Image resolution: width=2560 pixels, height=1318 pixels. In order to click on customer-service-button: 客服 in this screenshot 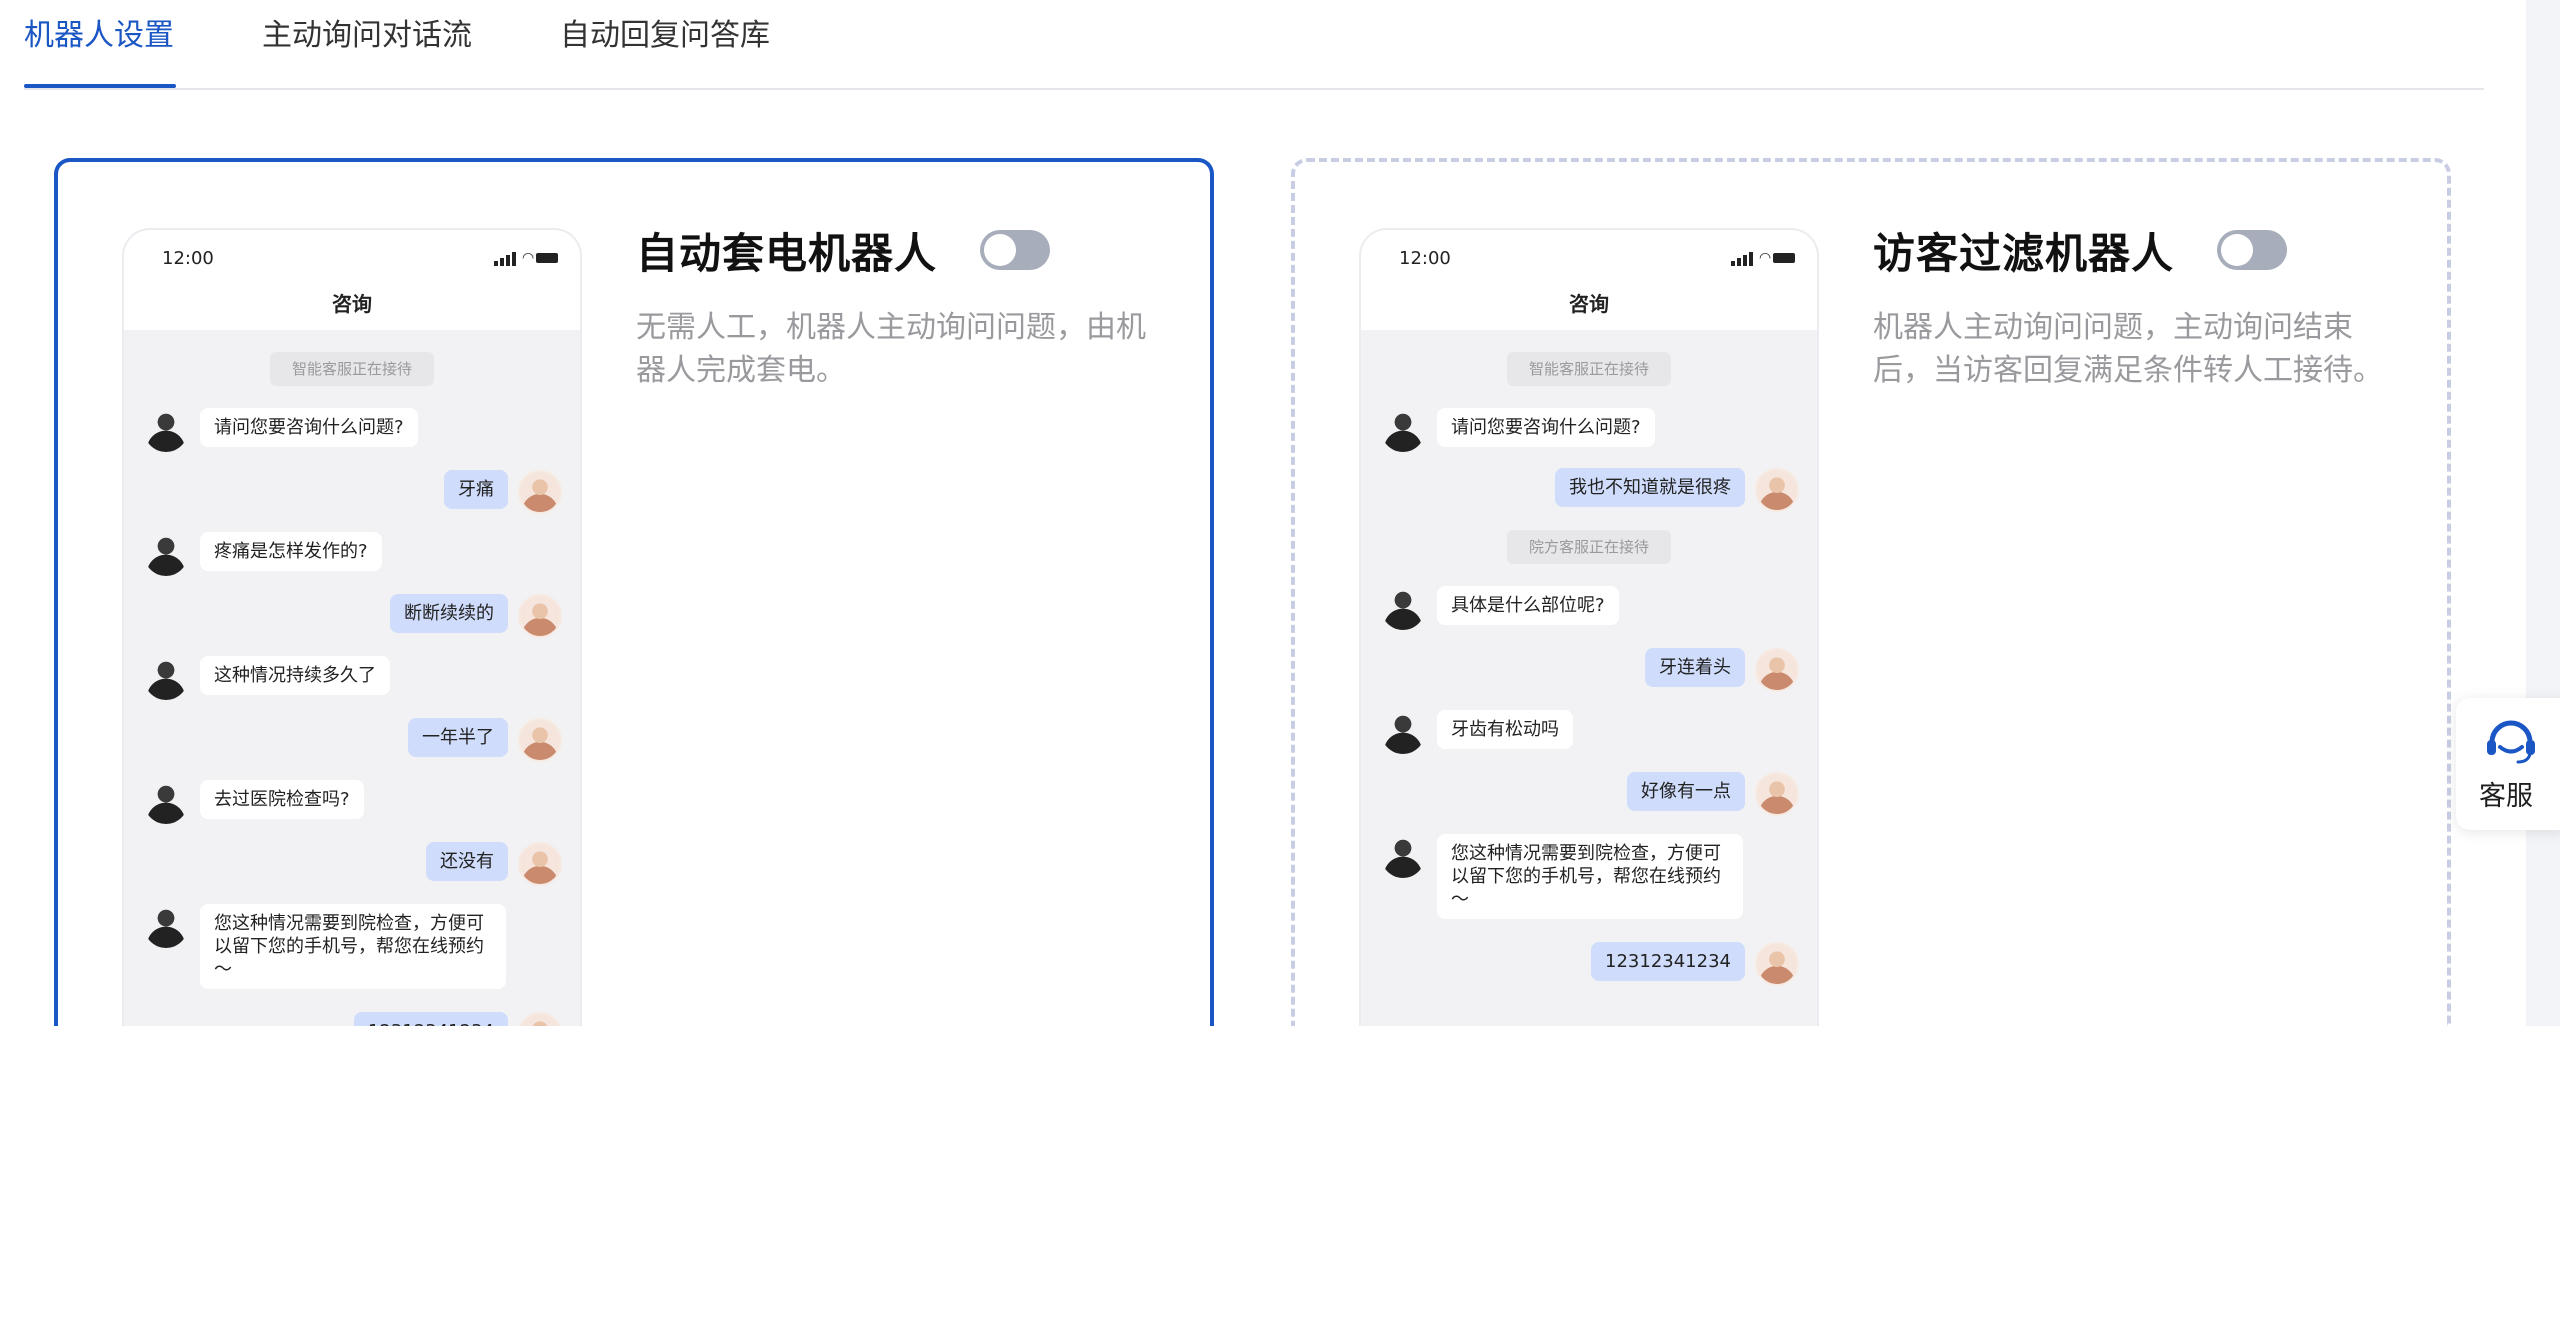, I will do `click(2508, 764)`.